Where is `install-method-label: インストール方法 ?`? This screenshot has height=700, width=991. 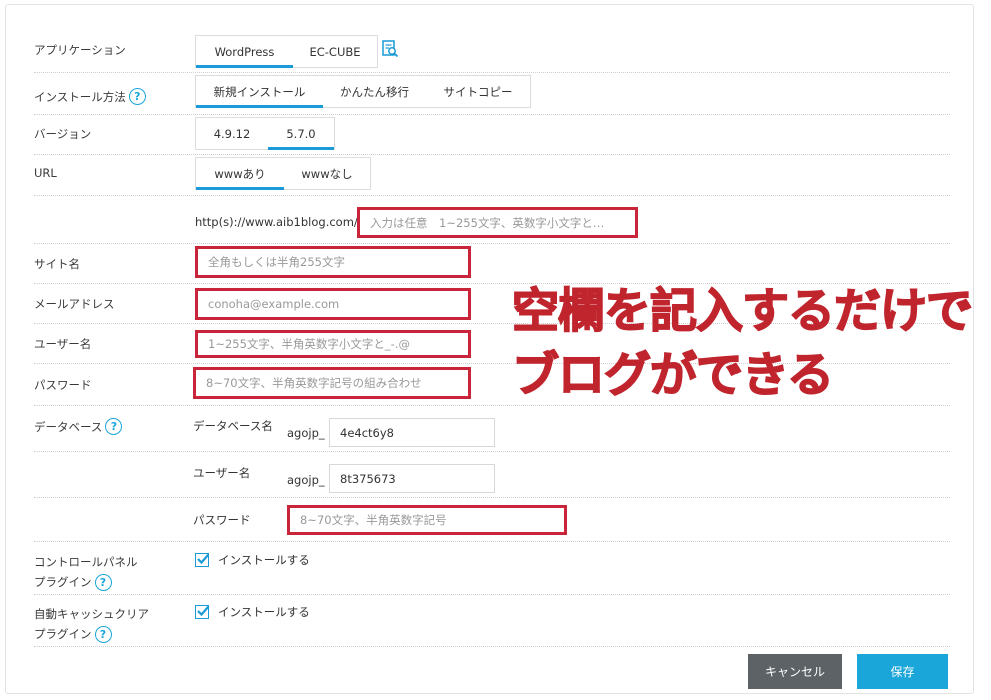 install-method-label: インストール方法 ? is located at coordinates (90, 96).